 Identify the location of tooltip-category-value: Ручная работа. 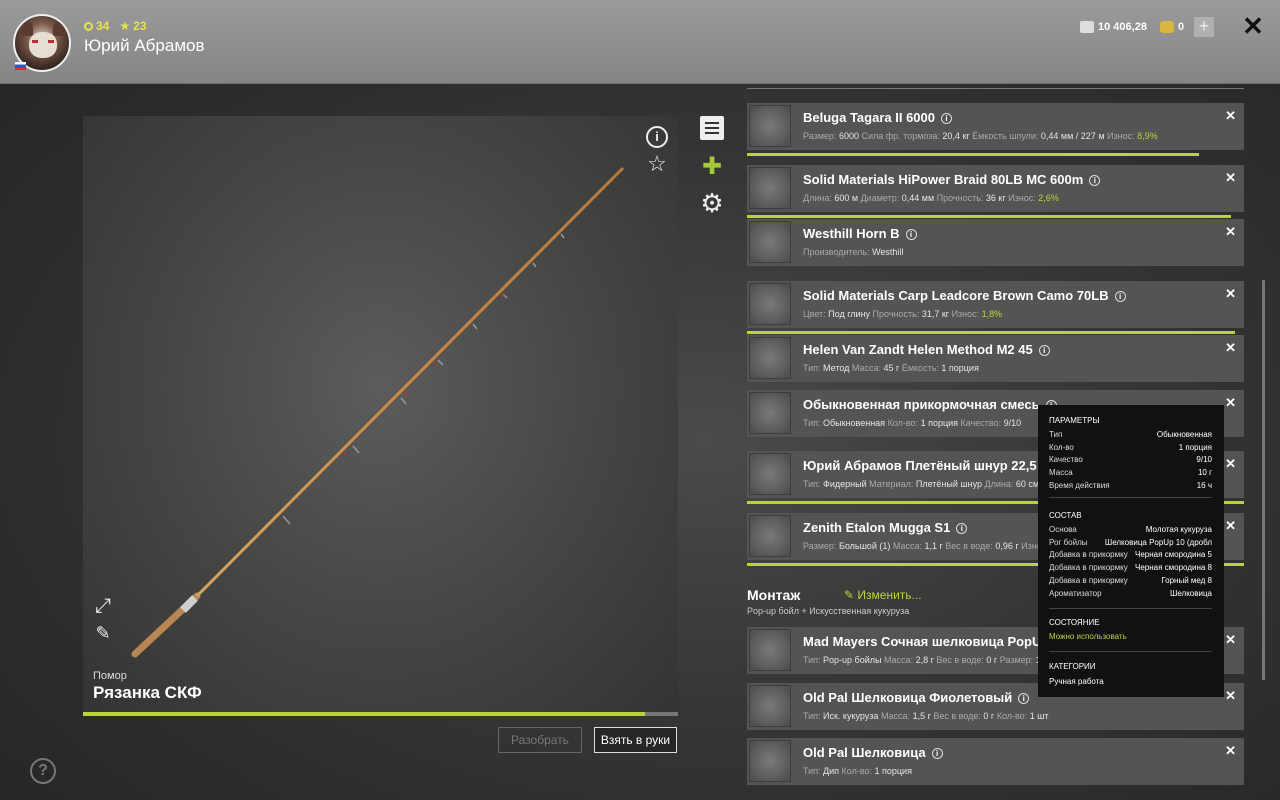
(1076, 681).